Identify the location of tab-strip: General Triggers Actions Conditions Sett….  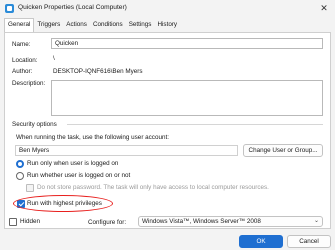
(92, 25).